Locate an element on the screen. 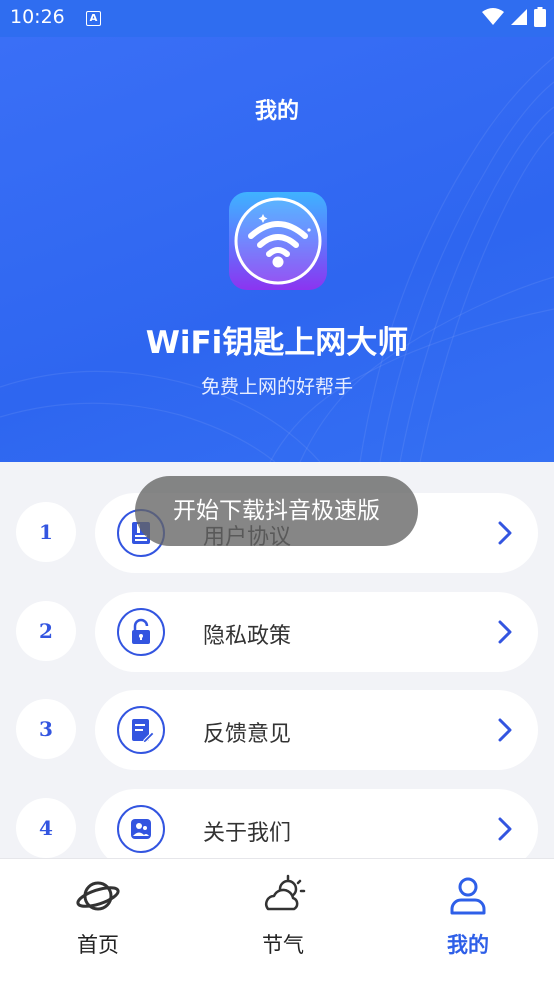  tab-mine: 我的 is located at coordinates (468, 919).